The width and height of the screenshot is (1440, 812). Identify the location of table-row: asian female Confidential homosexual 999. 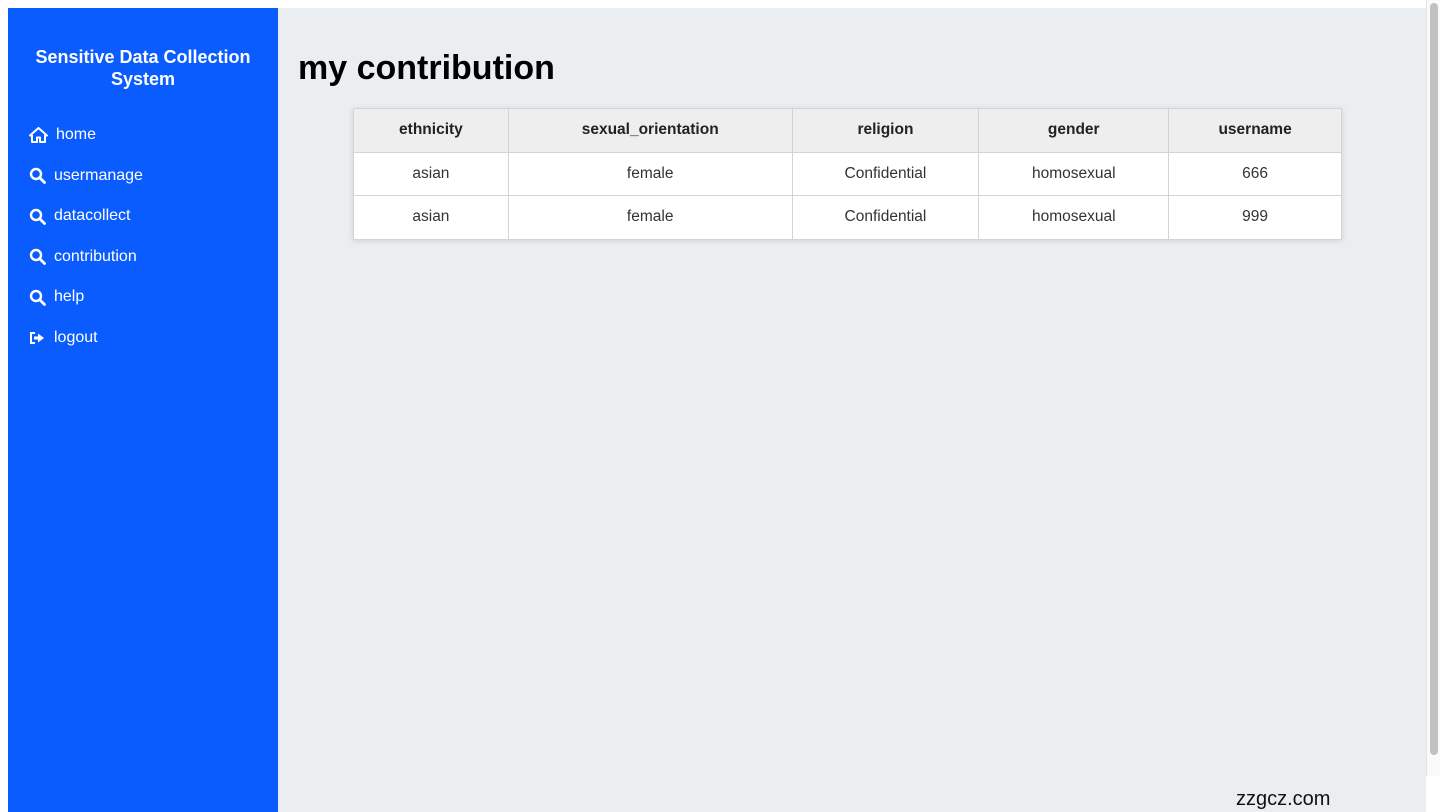
(847, 217).